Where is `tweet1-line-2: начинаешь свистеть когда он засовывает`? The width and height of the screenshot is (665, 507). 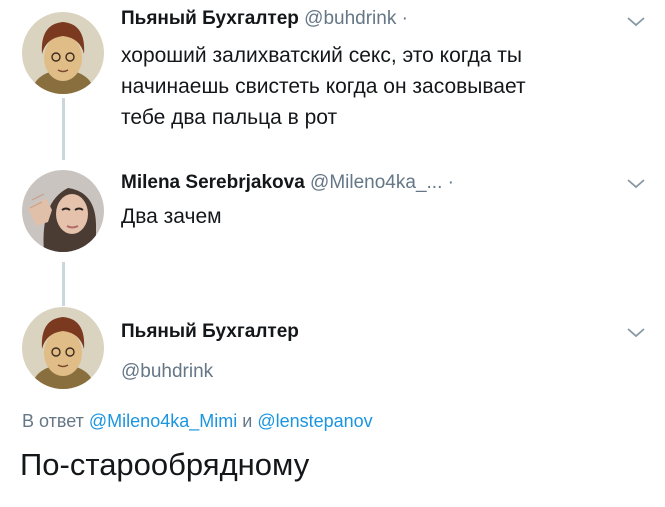
tweet1-line-2: начинаешь свистеть когда он засовывает is located at coordinates (323, 86).